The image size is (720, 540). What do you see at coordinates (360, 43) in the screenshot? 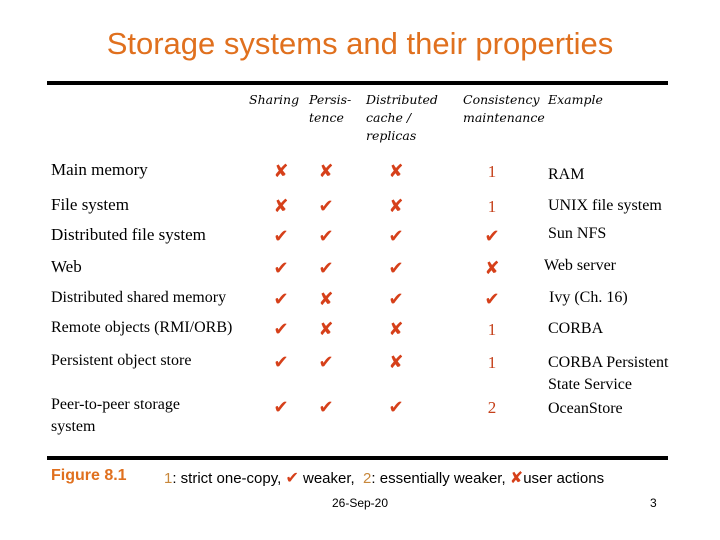
I see `slide-title: Storage systems and their properties` at bounding box center [360, 43].